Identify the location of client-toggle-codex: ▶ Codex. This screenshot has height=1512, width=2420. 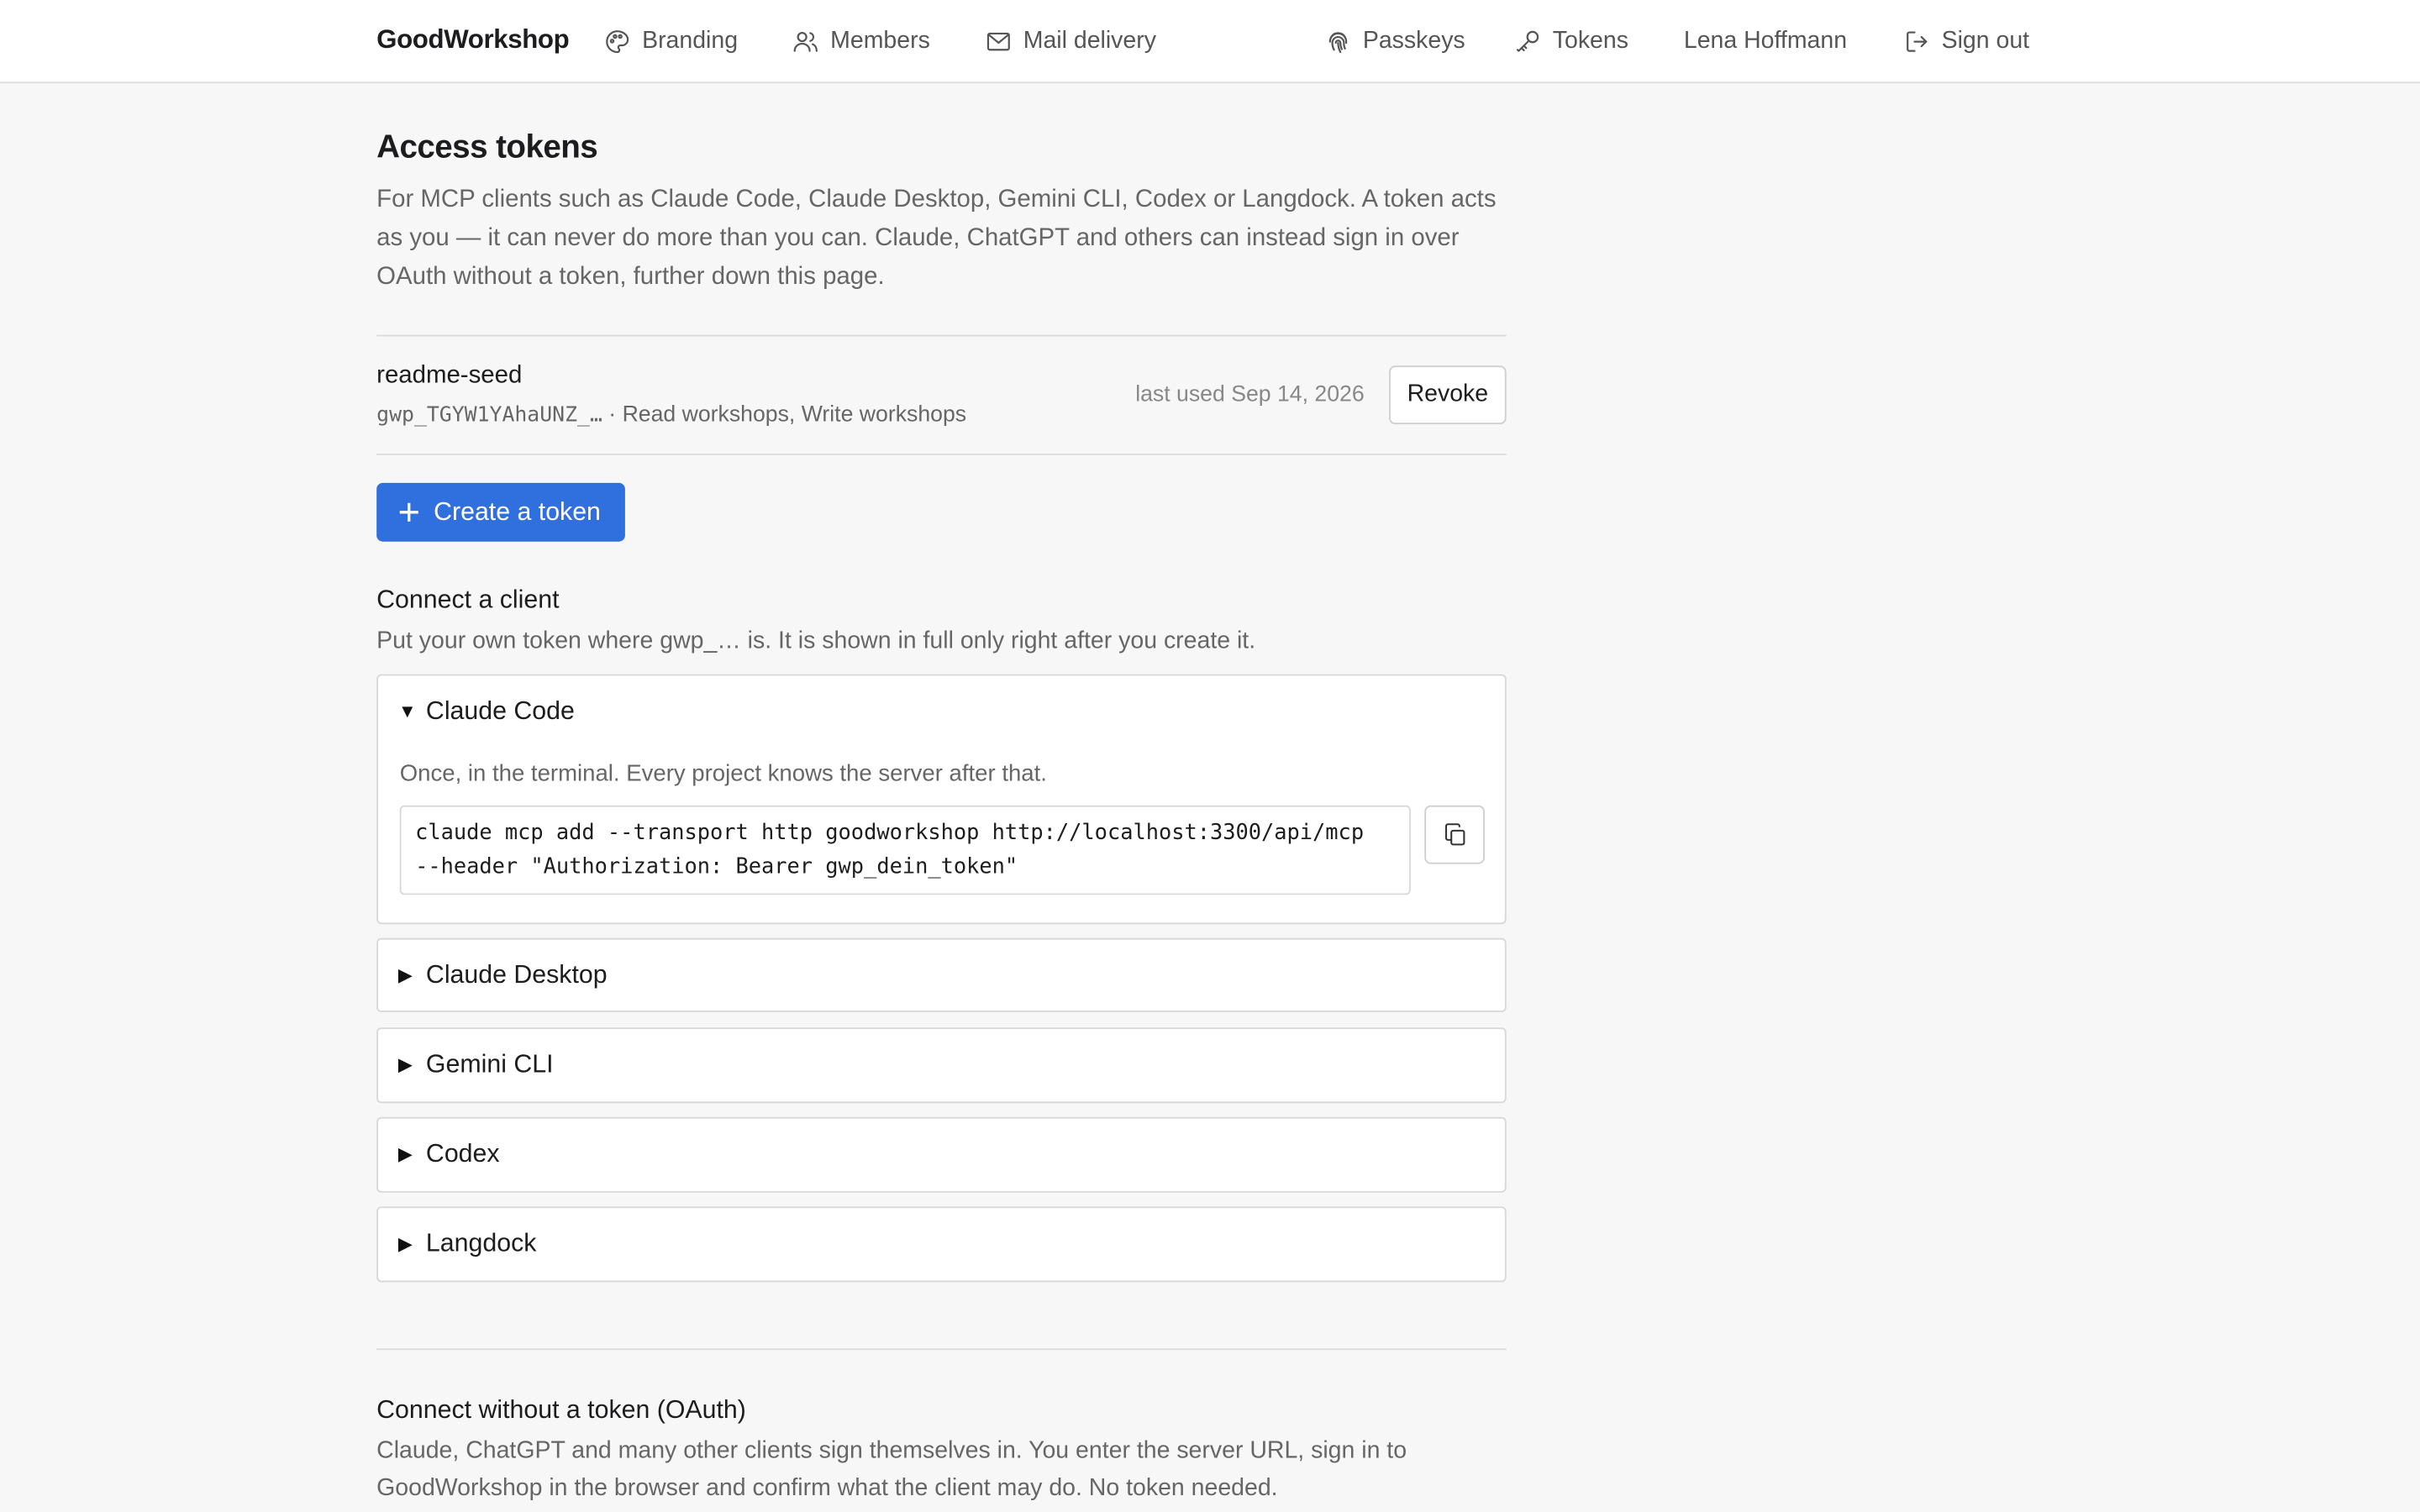
(449, 1154).